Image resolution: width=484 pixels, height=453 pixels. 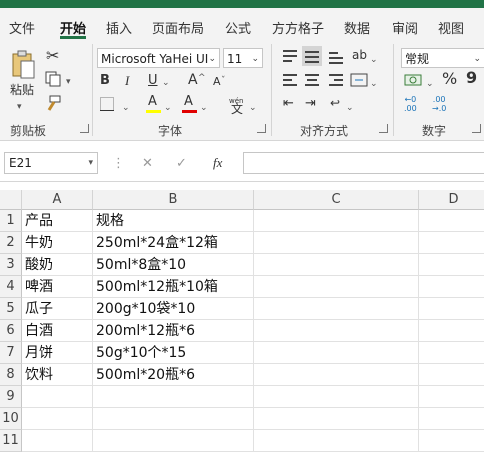 What do you see at coordinates (173, 375) in the screenshot?
I see `cell-b: 500ml*20瓶*6` at bounding box center [173, 375].